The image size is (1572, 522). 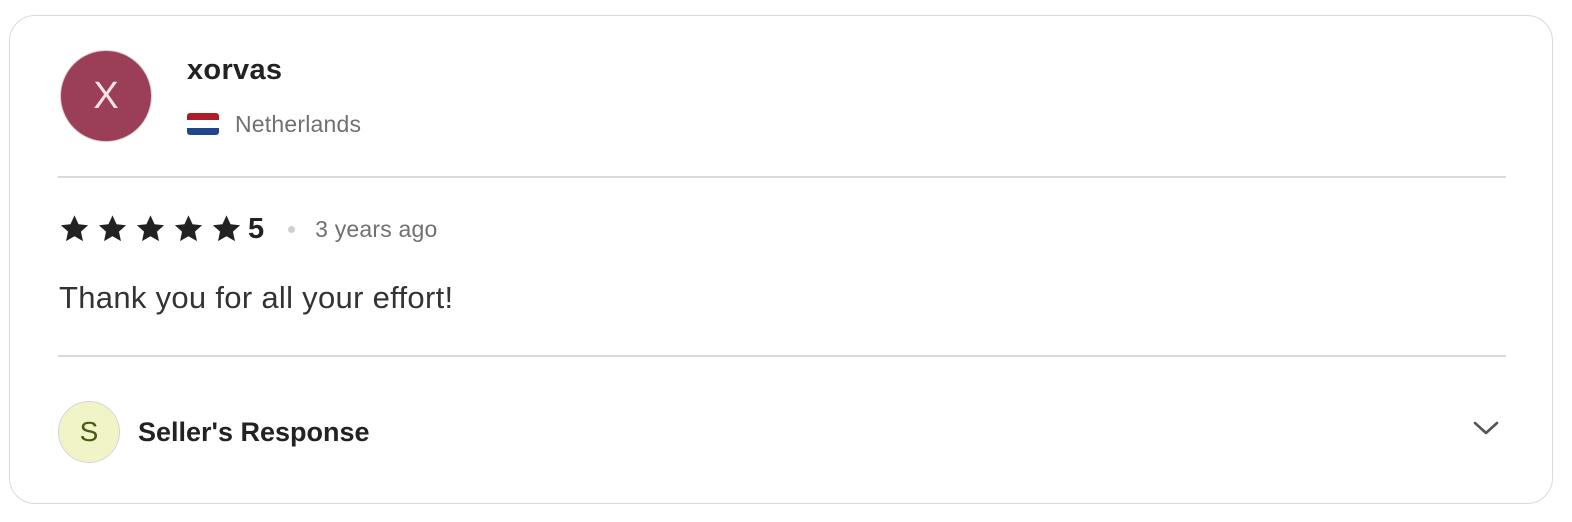 I want to click on rating-row: 5 3 years ago, so click(x=248, y=229).